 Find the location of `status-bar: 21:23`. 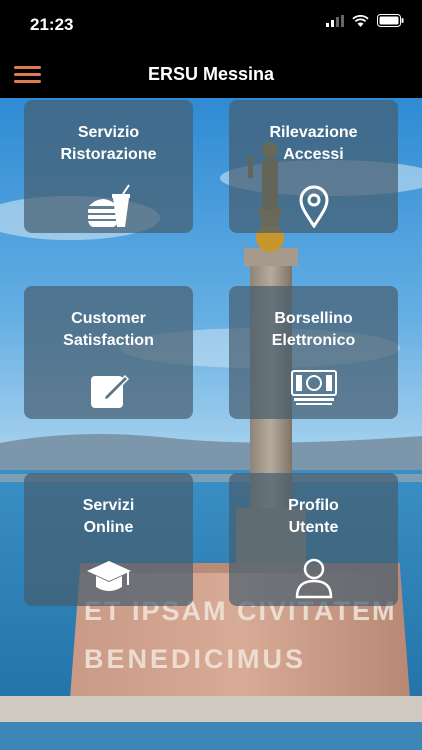

status-bar: 21:23 is located at coordinates (211, 25).